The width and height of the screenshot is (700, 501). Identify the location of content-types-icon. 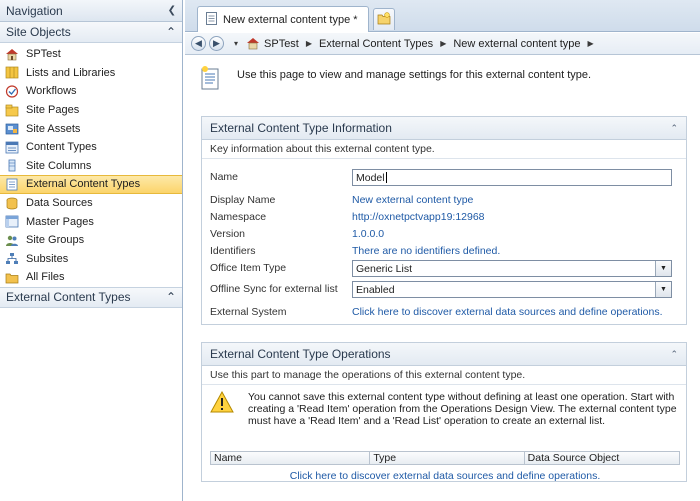
(12, 147).